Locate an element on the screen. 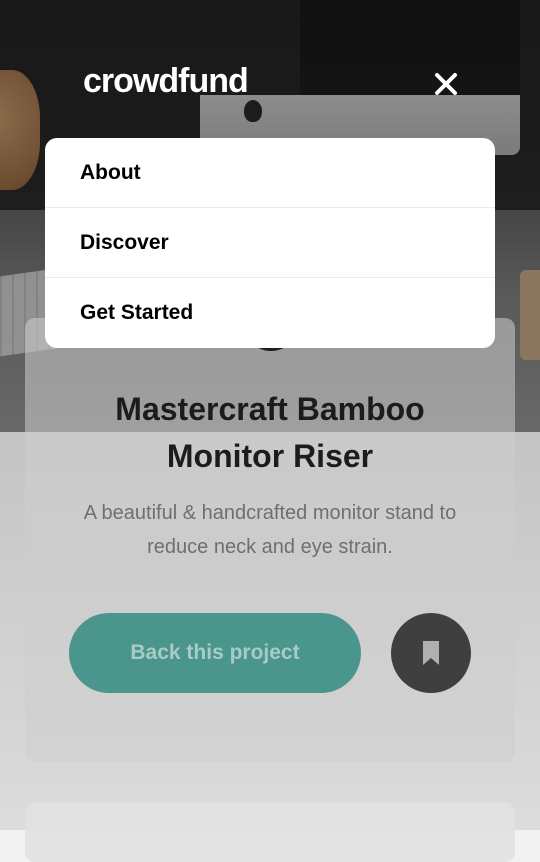 The height and width of the screenshot is (862, 540). bookmark-button is located at coordinates (431, 653).